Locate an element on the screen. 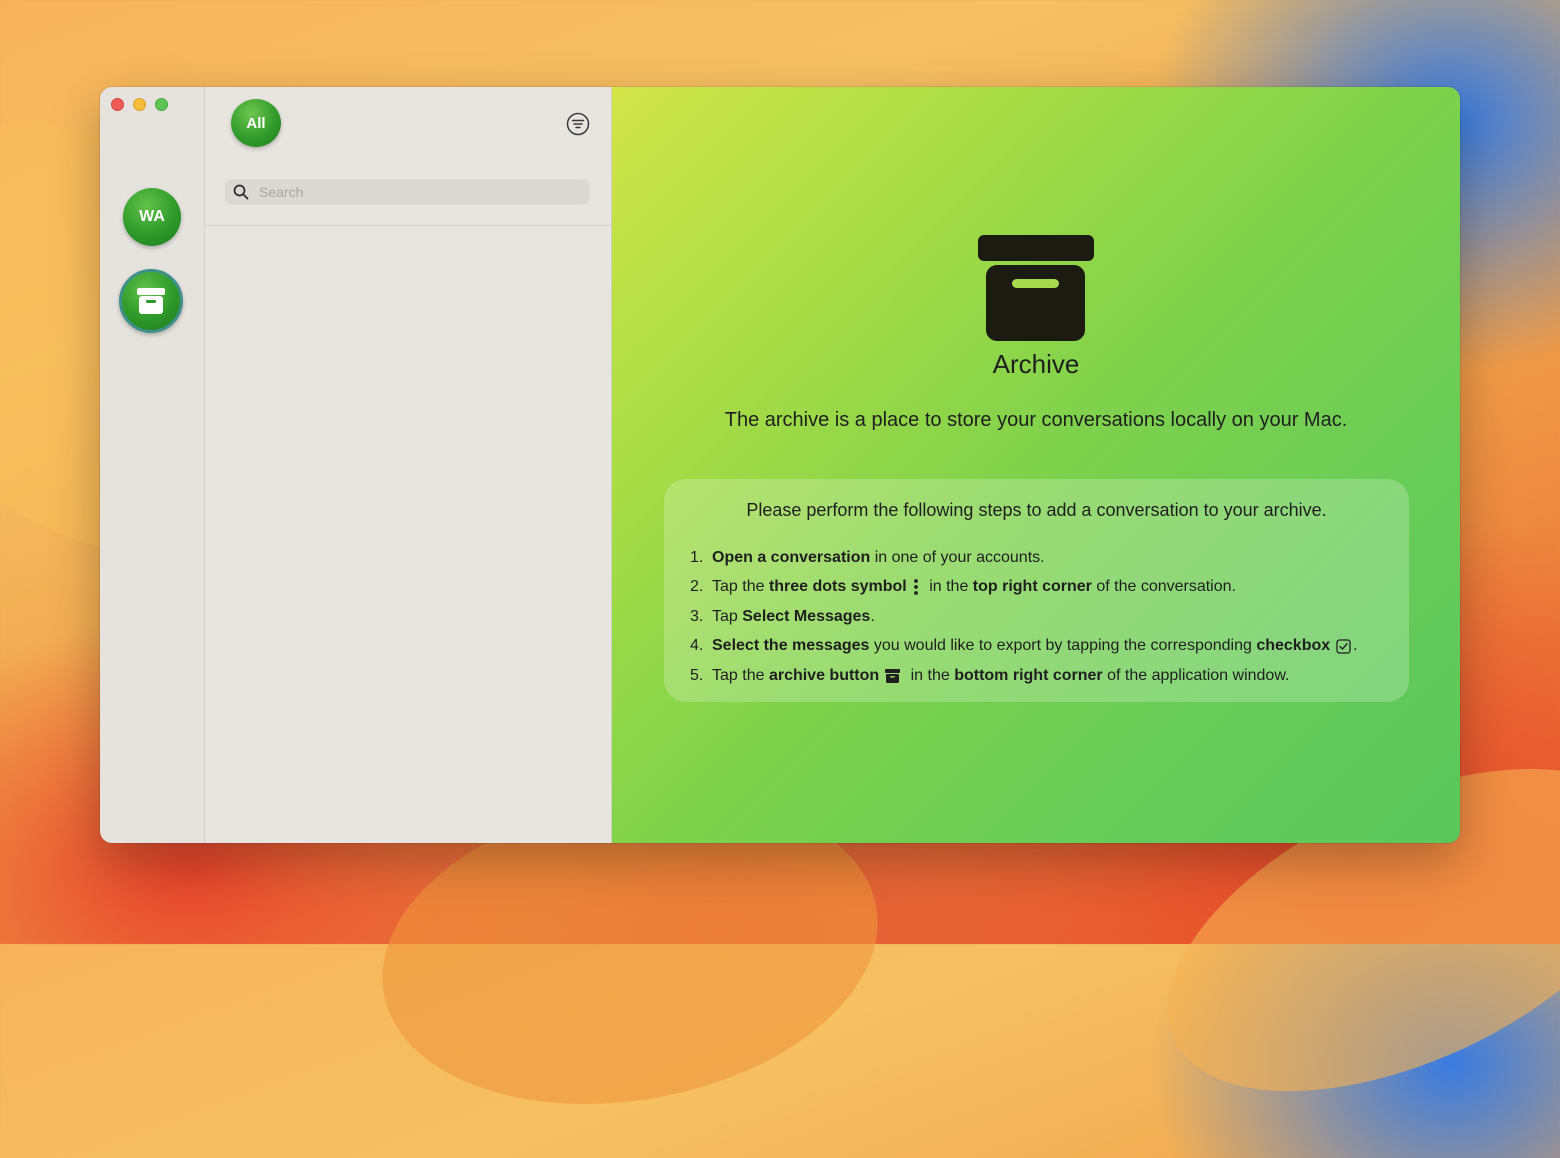  filter-button is located at coordinates (578, 124).